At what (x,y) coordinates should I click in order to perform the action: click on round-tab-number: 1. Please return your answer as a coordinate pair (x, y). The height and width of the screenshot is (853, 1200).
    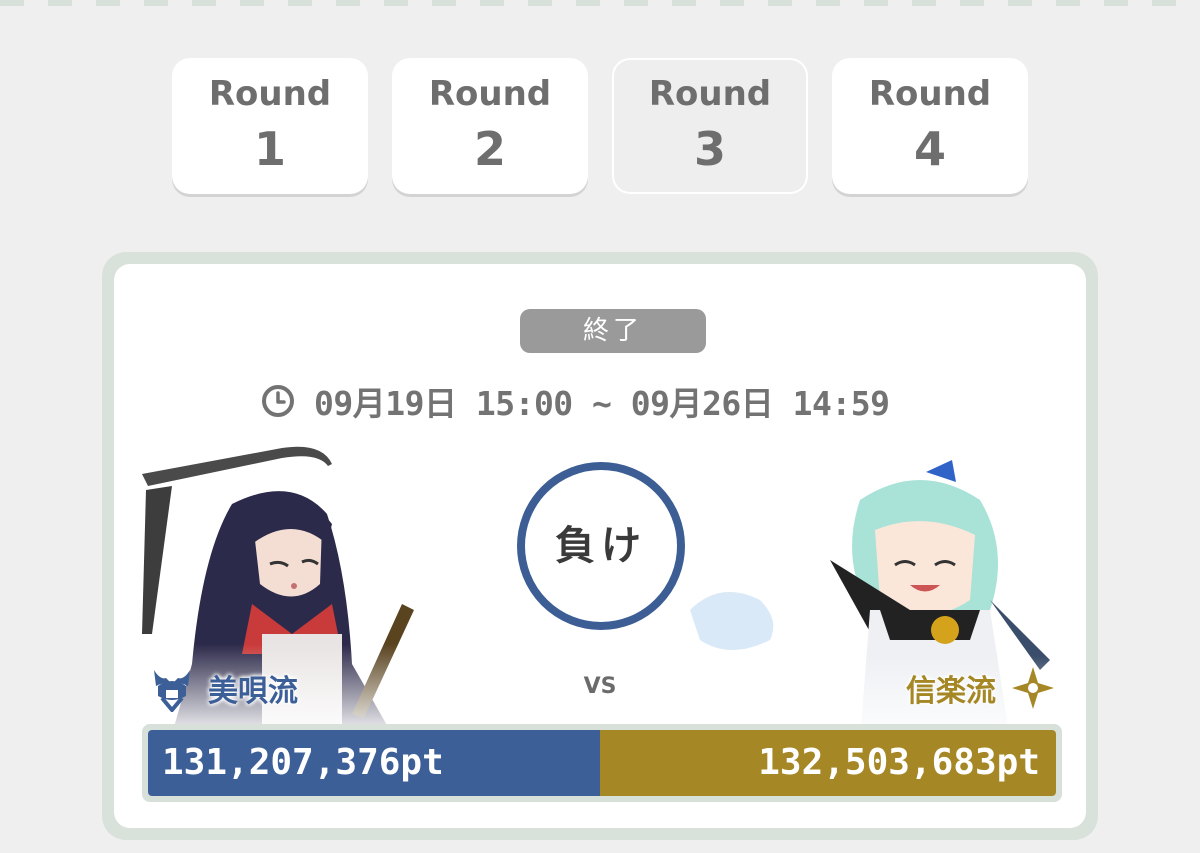
    Looking at the image, I should click on (269, 149).